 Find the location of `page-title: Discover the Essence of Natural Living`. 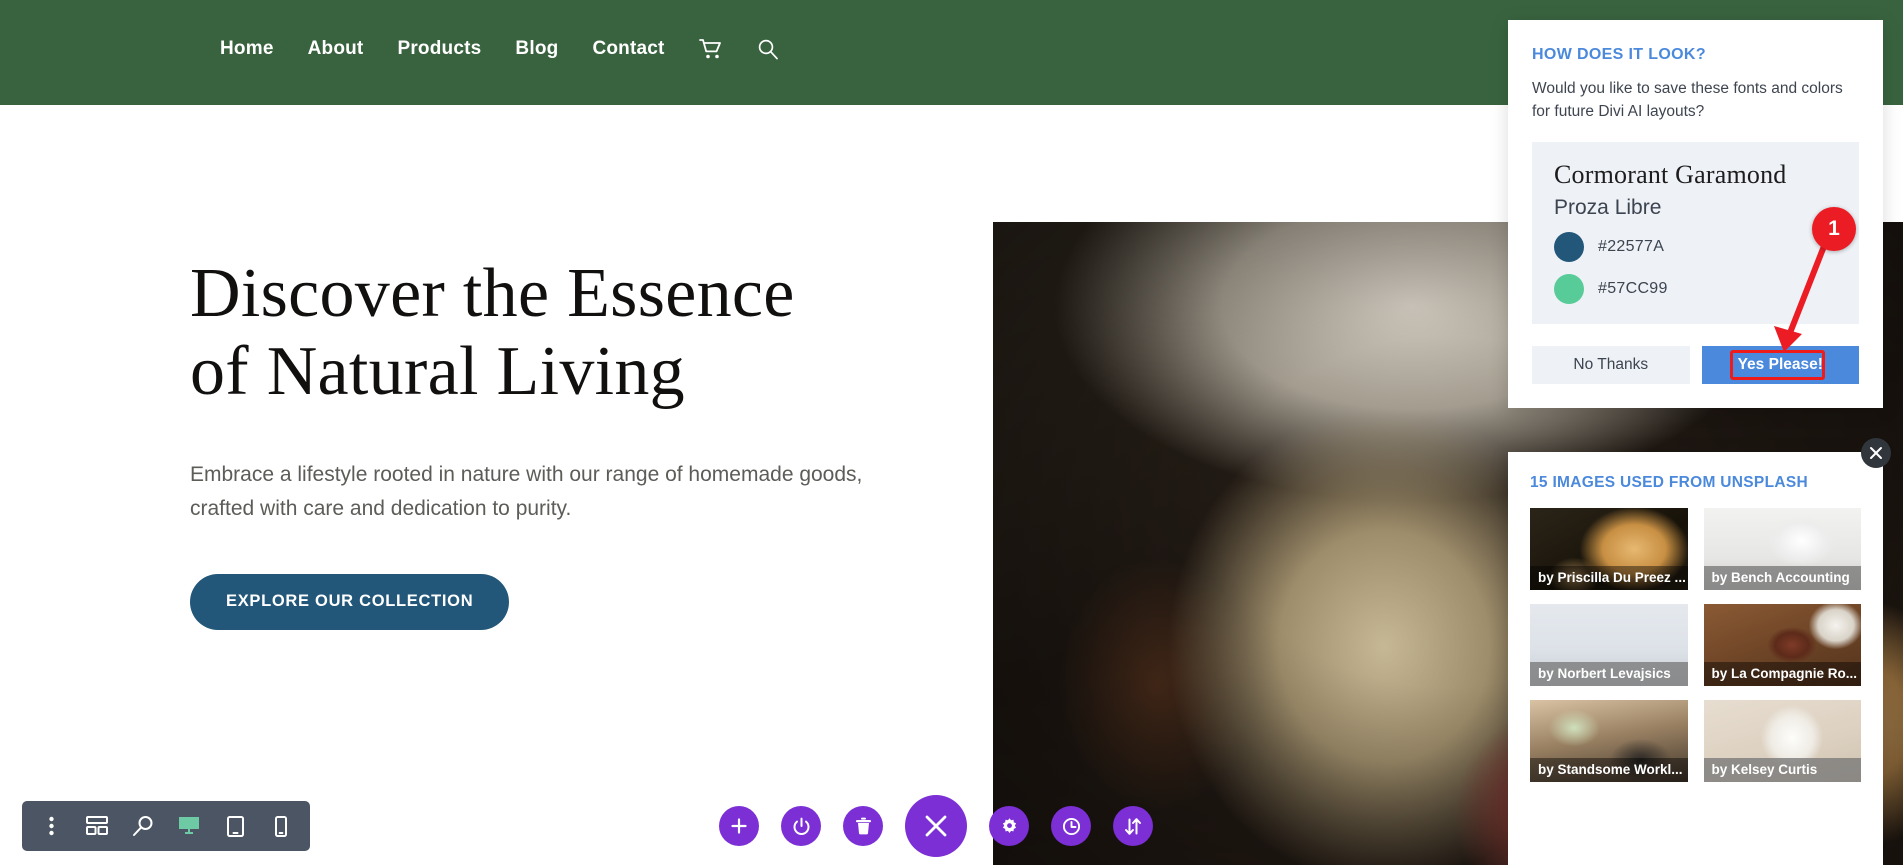

page-title: Discover the Essence of Natural Living is located at coordinates (570, 333).